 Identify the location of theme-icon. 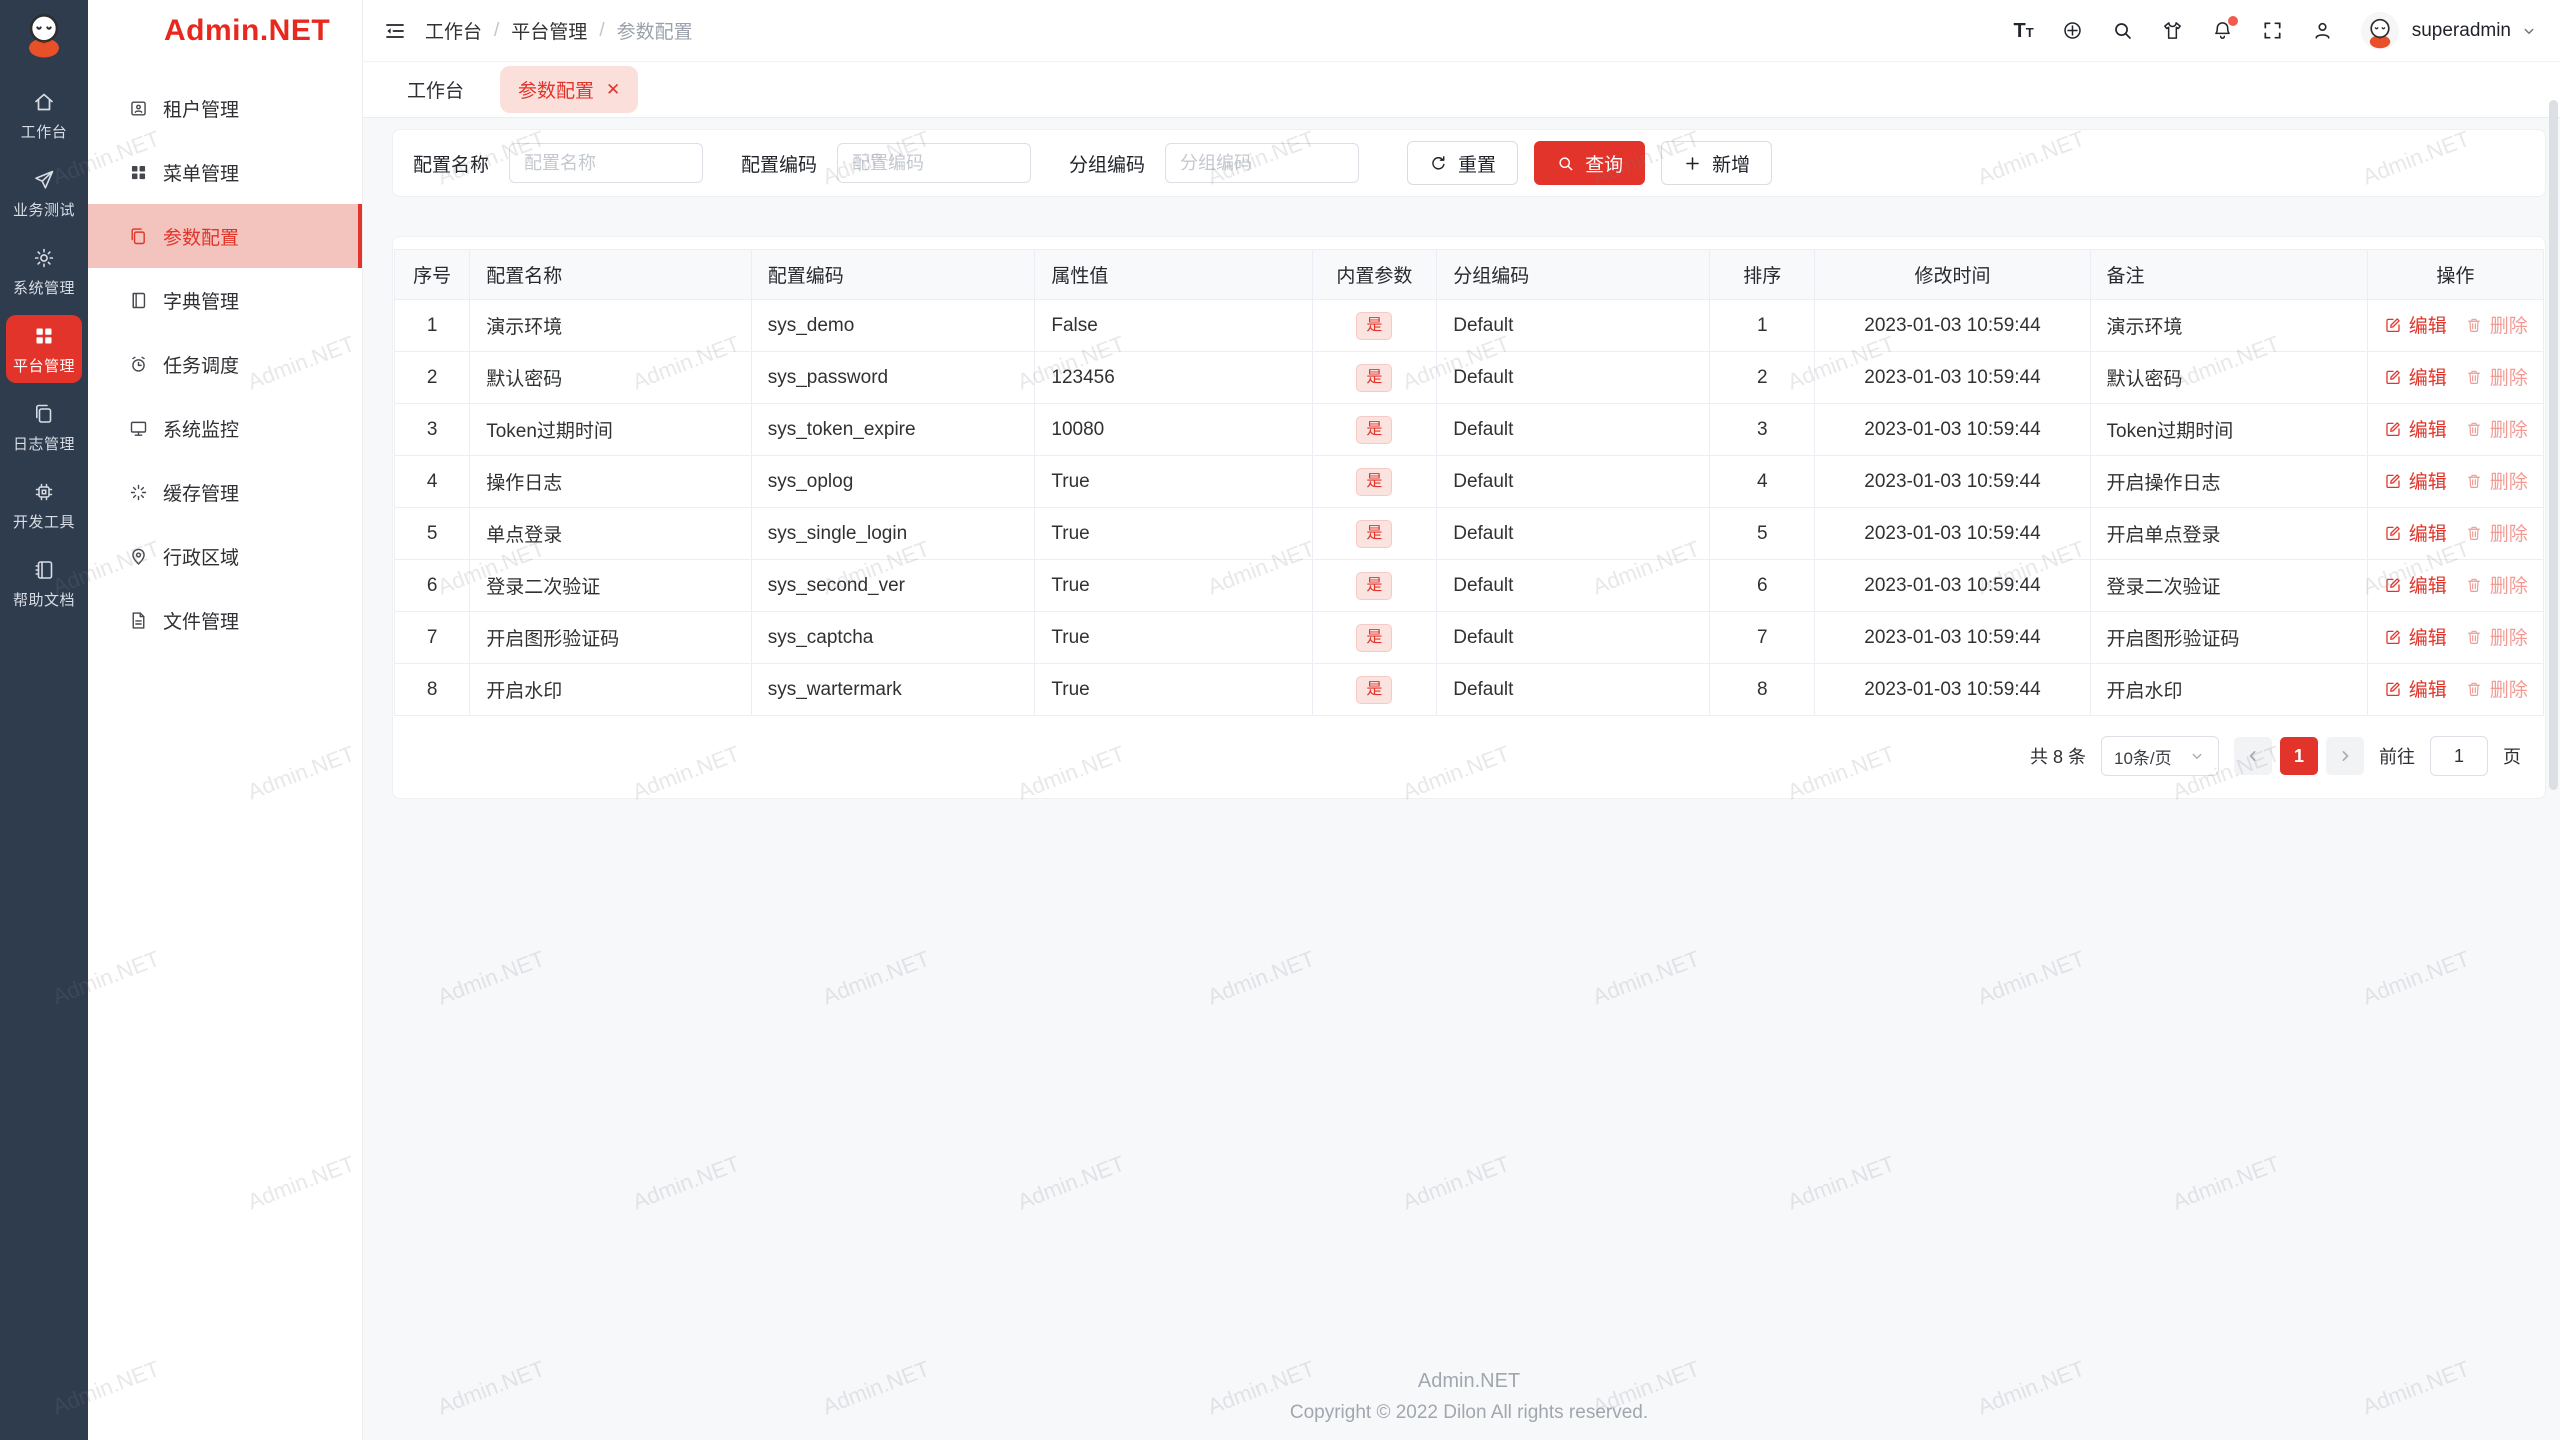
(2172, 30).